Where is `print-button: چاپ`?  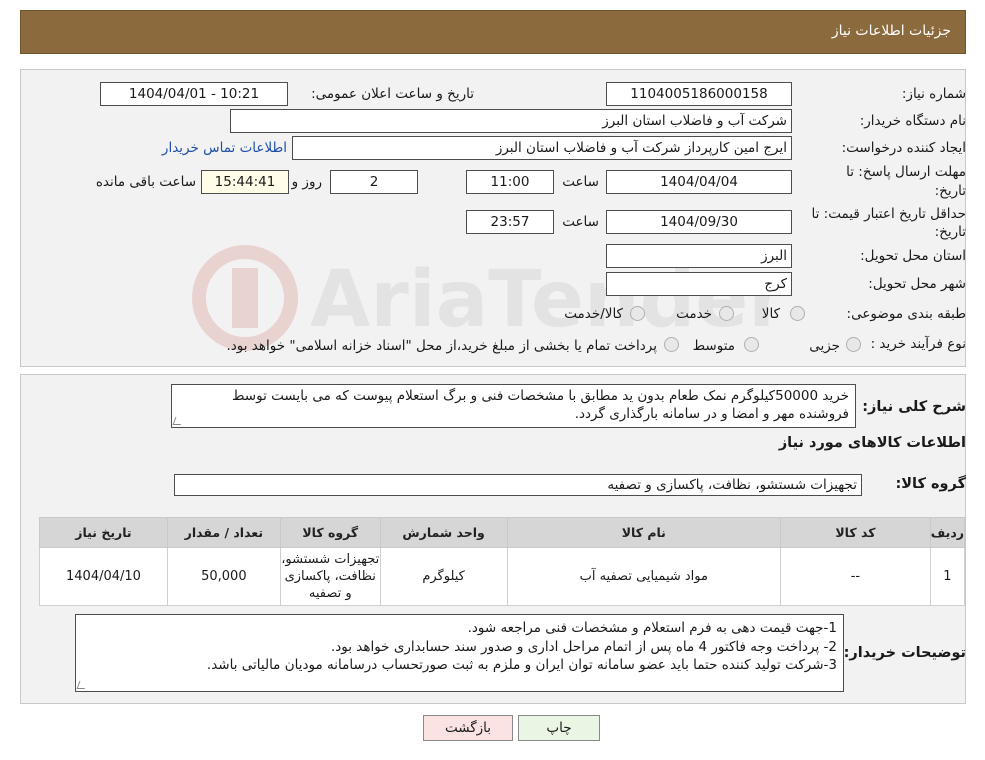 print-button: چاپ is located at coordinates (559, 728).